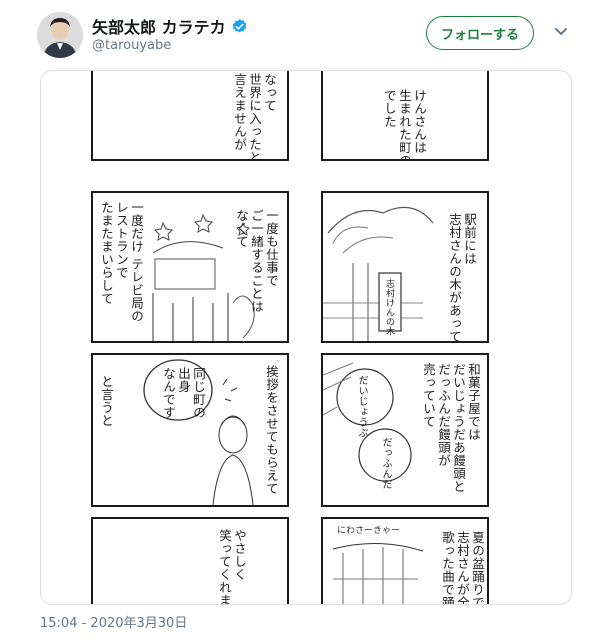  I want to click on avatar-portrait, so click(60, 35).